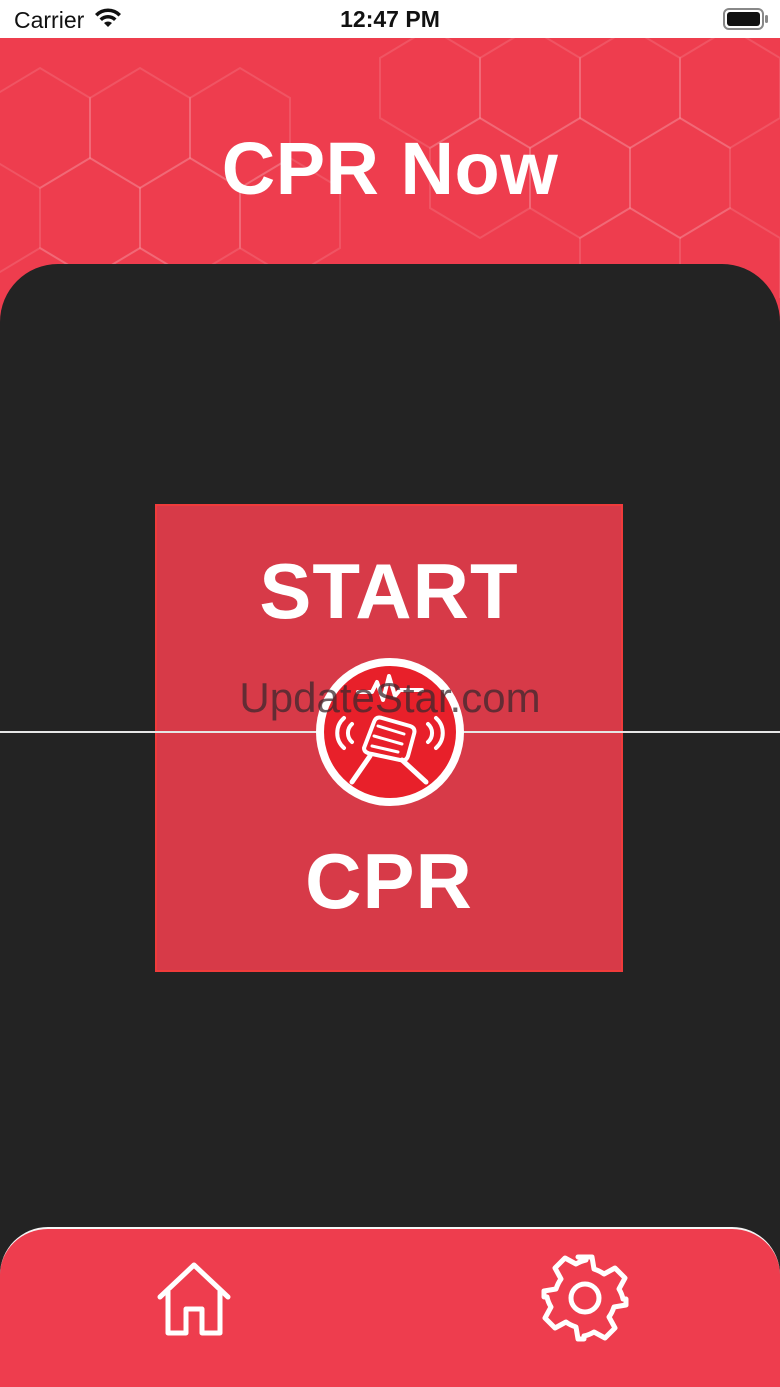  Describe the element at coordinates (390, 1307) in the screenshot. I see `tab-bar` at that location.